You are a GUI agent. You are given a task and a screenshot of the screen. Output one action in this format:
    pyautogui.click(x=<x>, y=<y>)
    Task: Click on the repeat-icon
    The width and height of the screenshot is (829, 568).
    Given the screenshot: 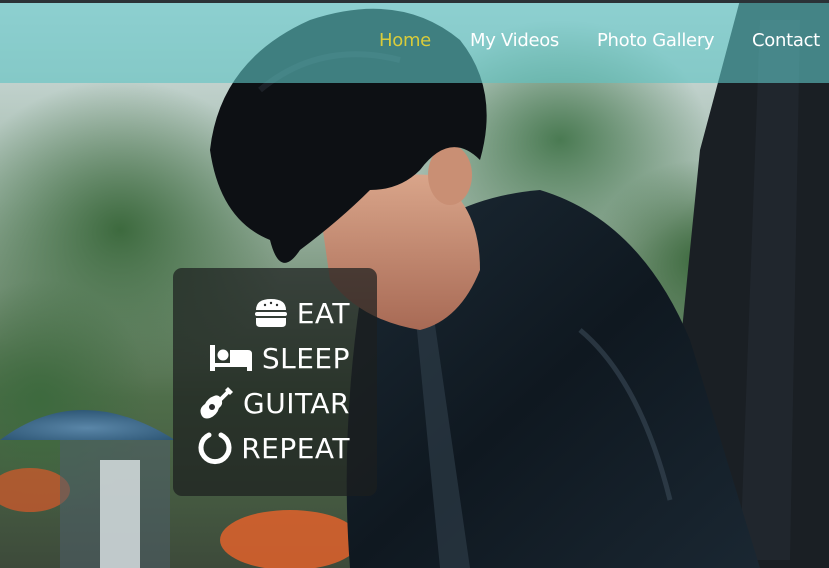 What is the action you would take?
    pyautogui.click(x=215, y=448)
    